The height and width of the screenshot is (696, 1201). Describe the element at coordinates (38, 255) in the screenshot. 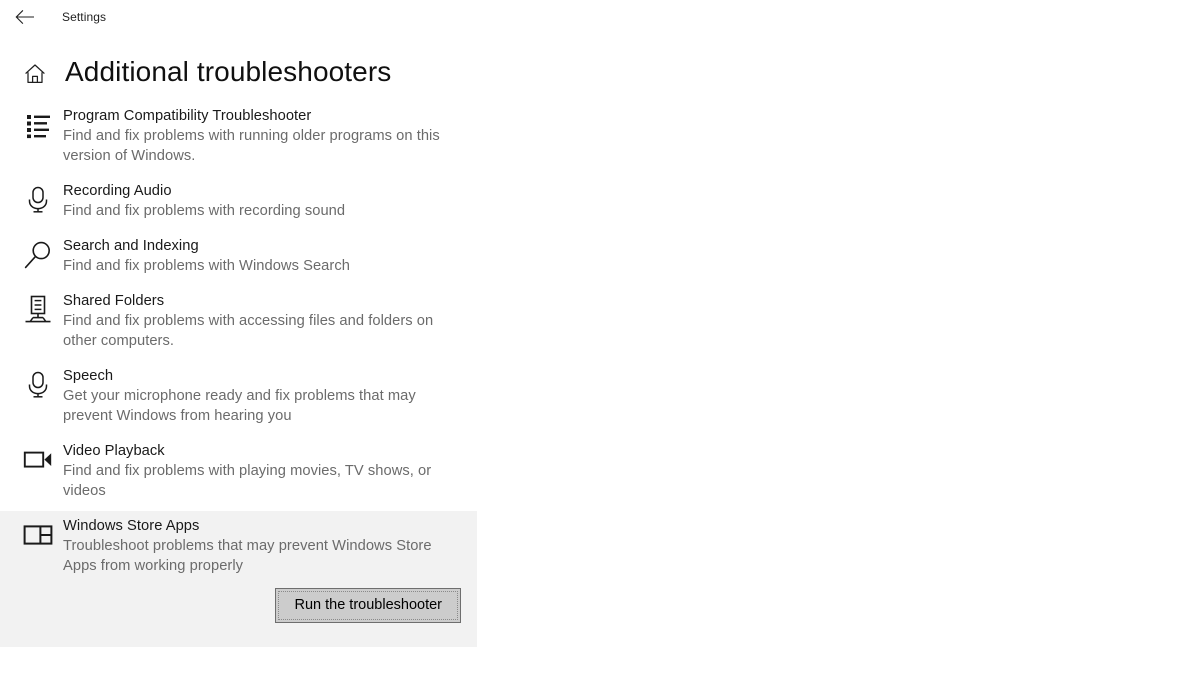

I see `magnifier-icon` at that location.